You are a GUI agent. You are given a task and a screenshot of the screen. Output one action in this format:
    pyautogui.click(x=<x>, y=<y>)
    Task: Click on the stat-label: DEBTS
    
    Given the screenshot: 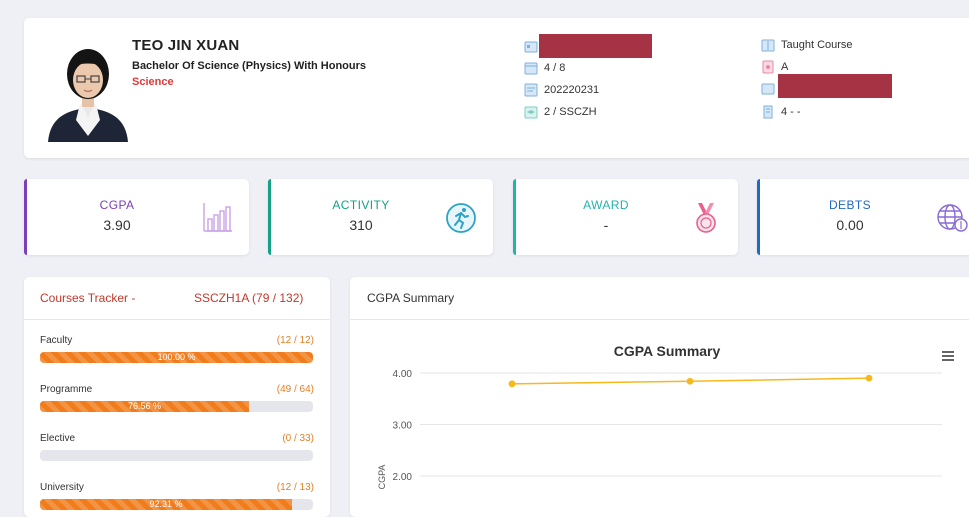 What is the action you would take?
    pyautogui.click(x=849, y=205)
    